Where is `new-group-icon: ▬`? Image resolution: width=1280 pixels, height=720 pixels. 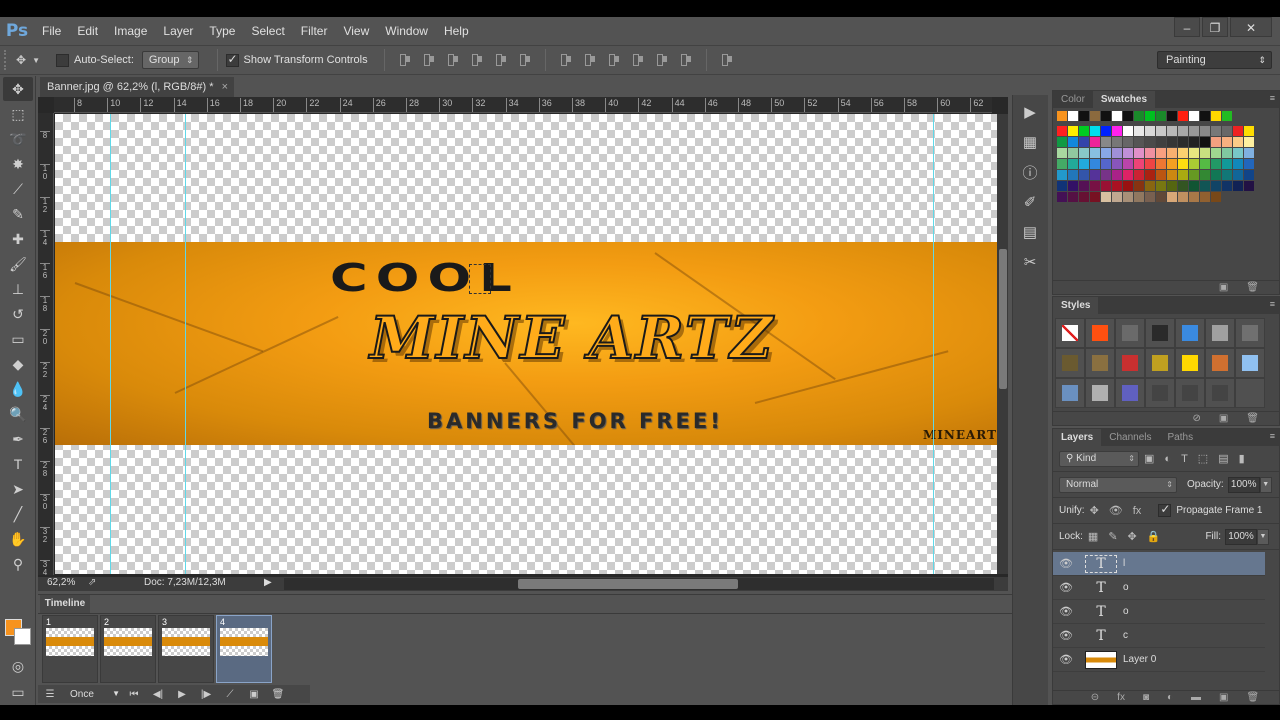
new-group-icon: ▬ is located at coordinates (1196, 697).